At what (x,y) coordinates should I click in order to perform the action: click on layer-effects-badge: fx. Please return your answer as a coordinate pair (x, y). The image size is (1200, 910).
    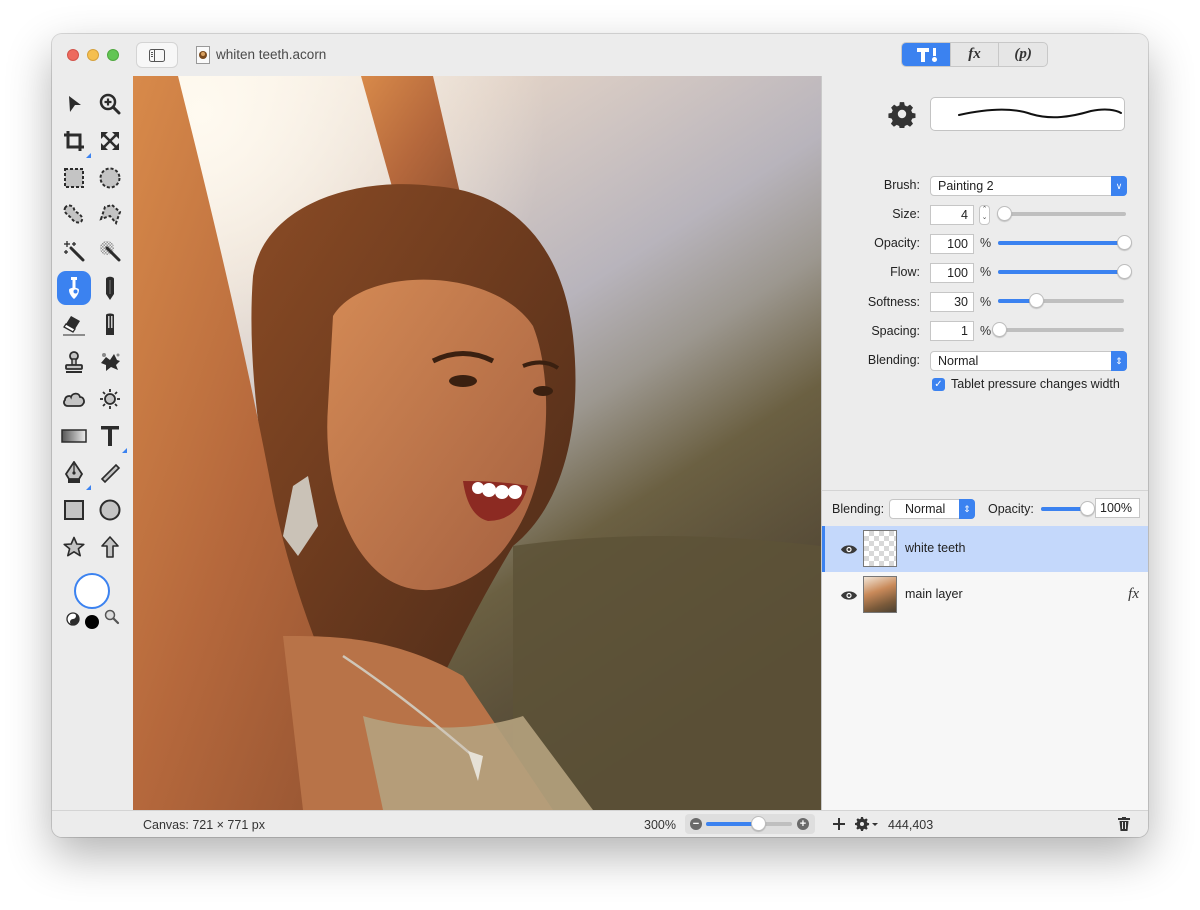
    Looking at the image, I should click on (1133, 594).